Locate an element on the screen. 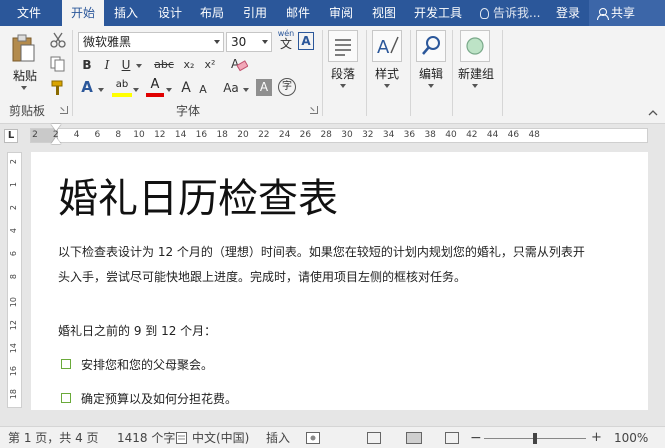  highlight-dropdown-icon is located at coordinates (136, 90).